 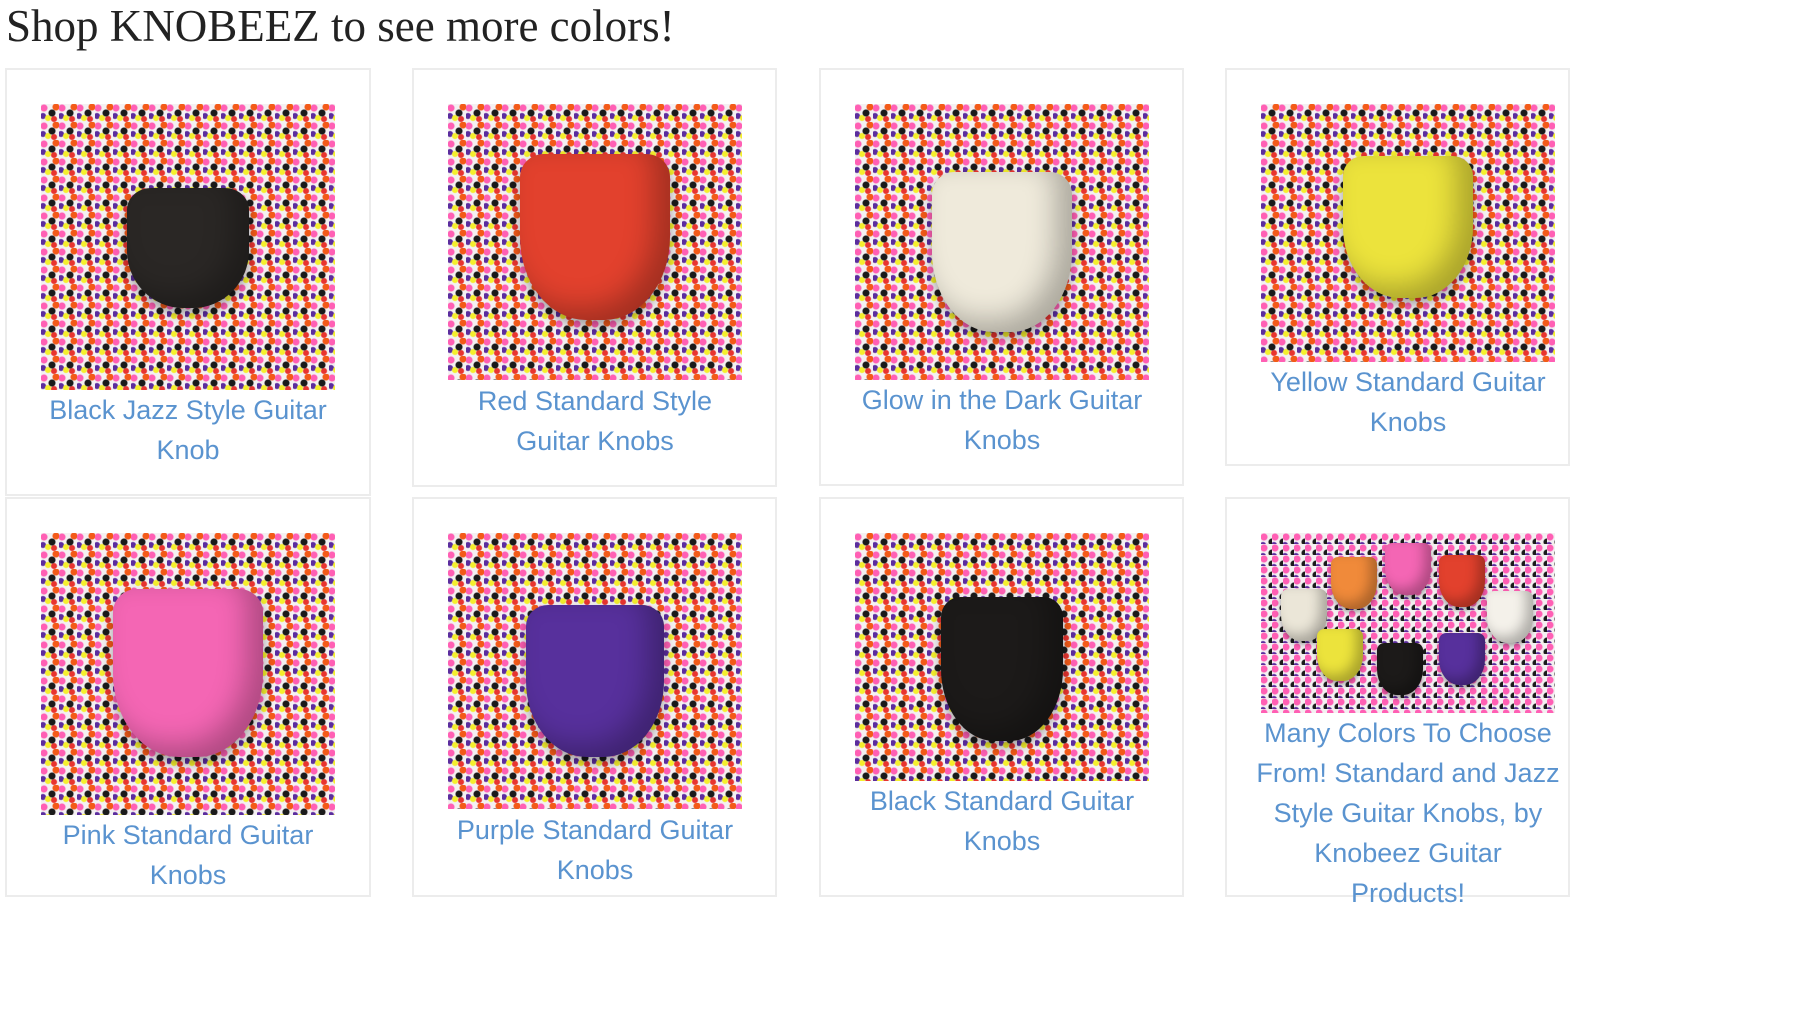 I want to click on product-card-black-standard: Black Standard Guitar Knobs, so click(x=1001, y=697).